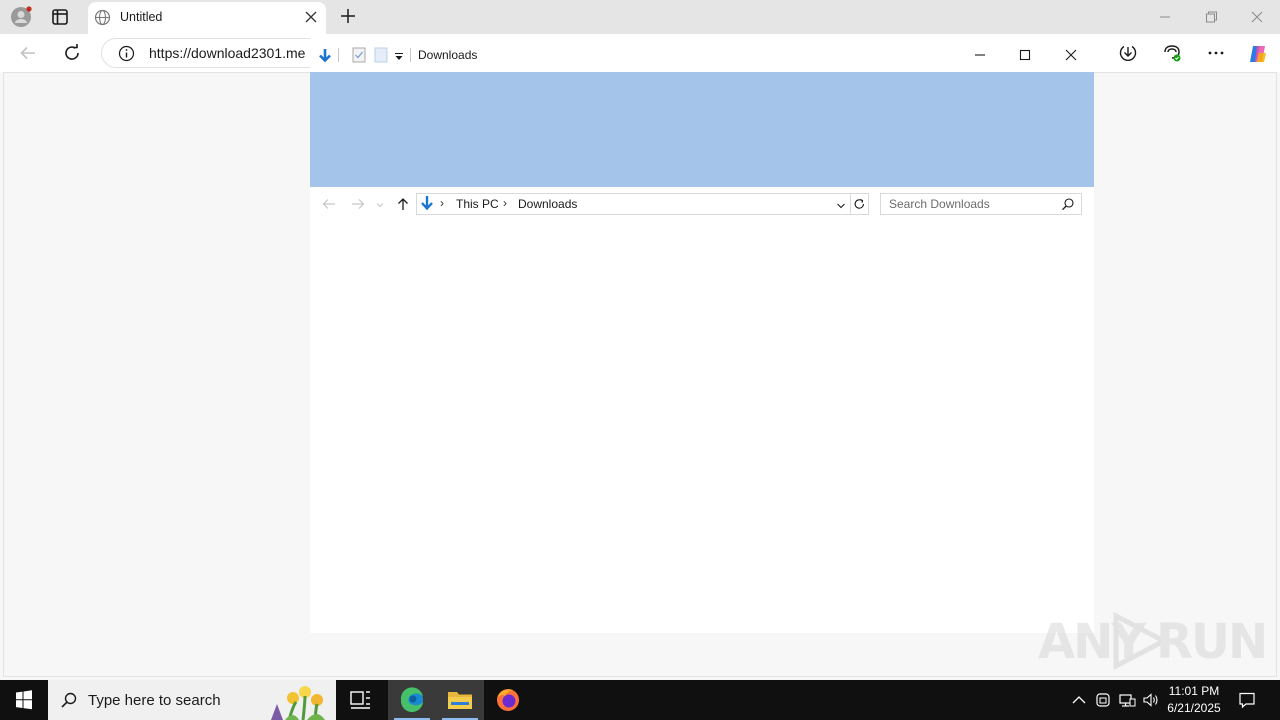 This screenshot has height=720, width=1280. I want to click on search-field, so click(981, 204).